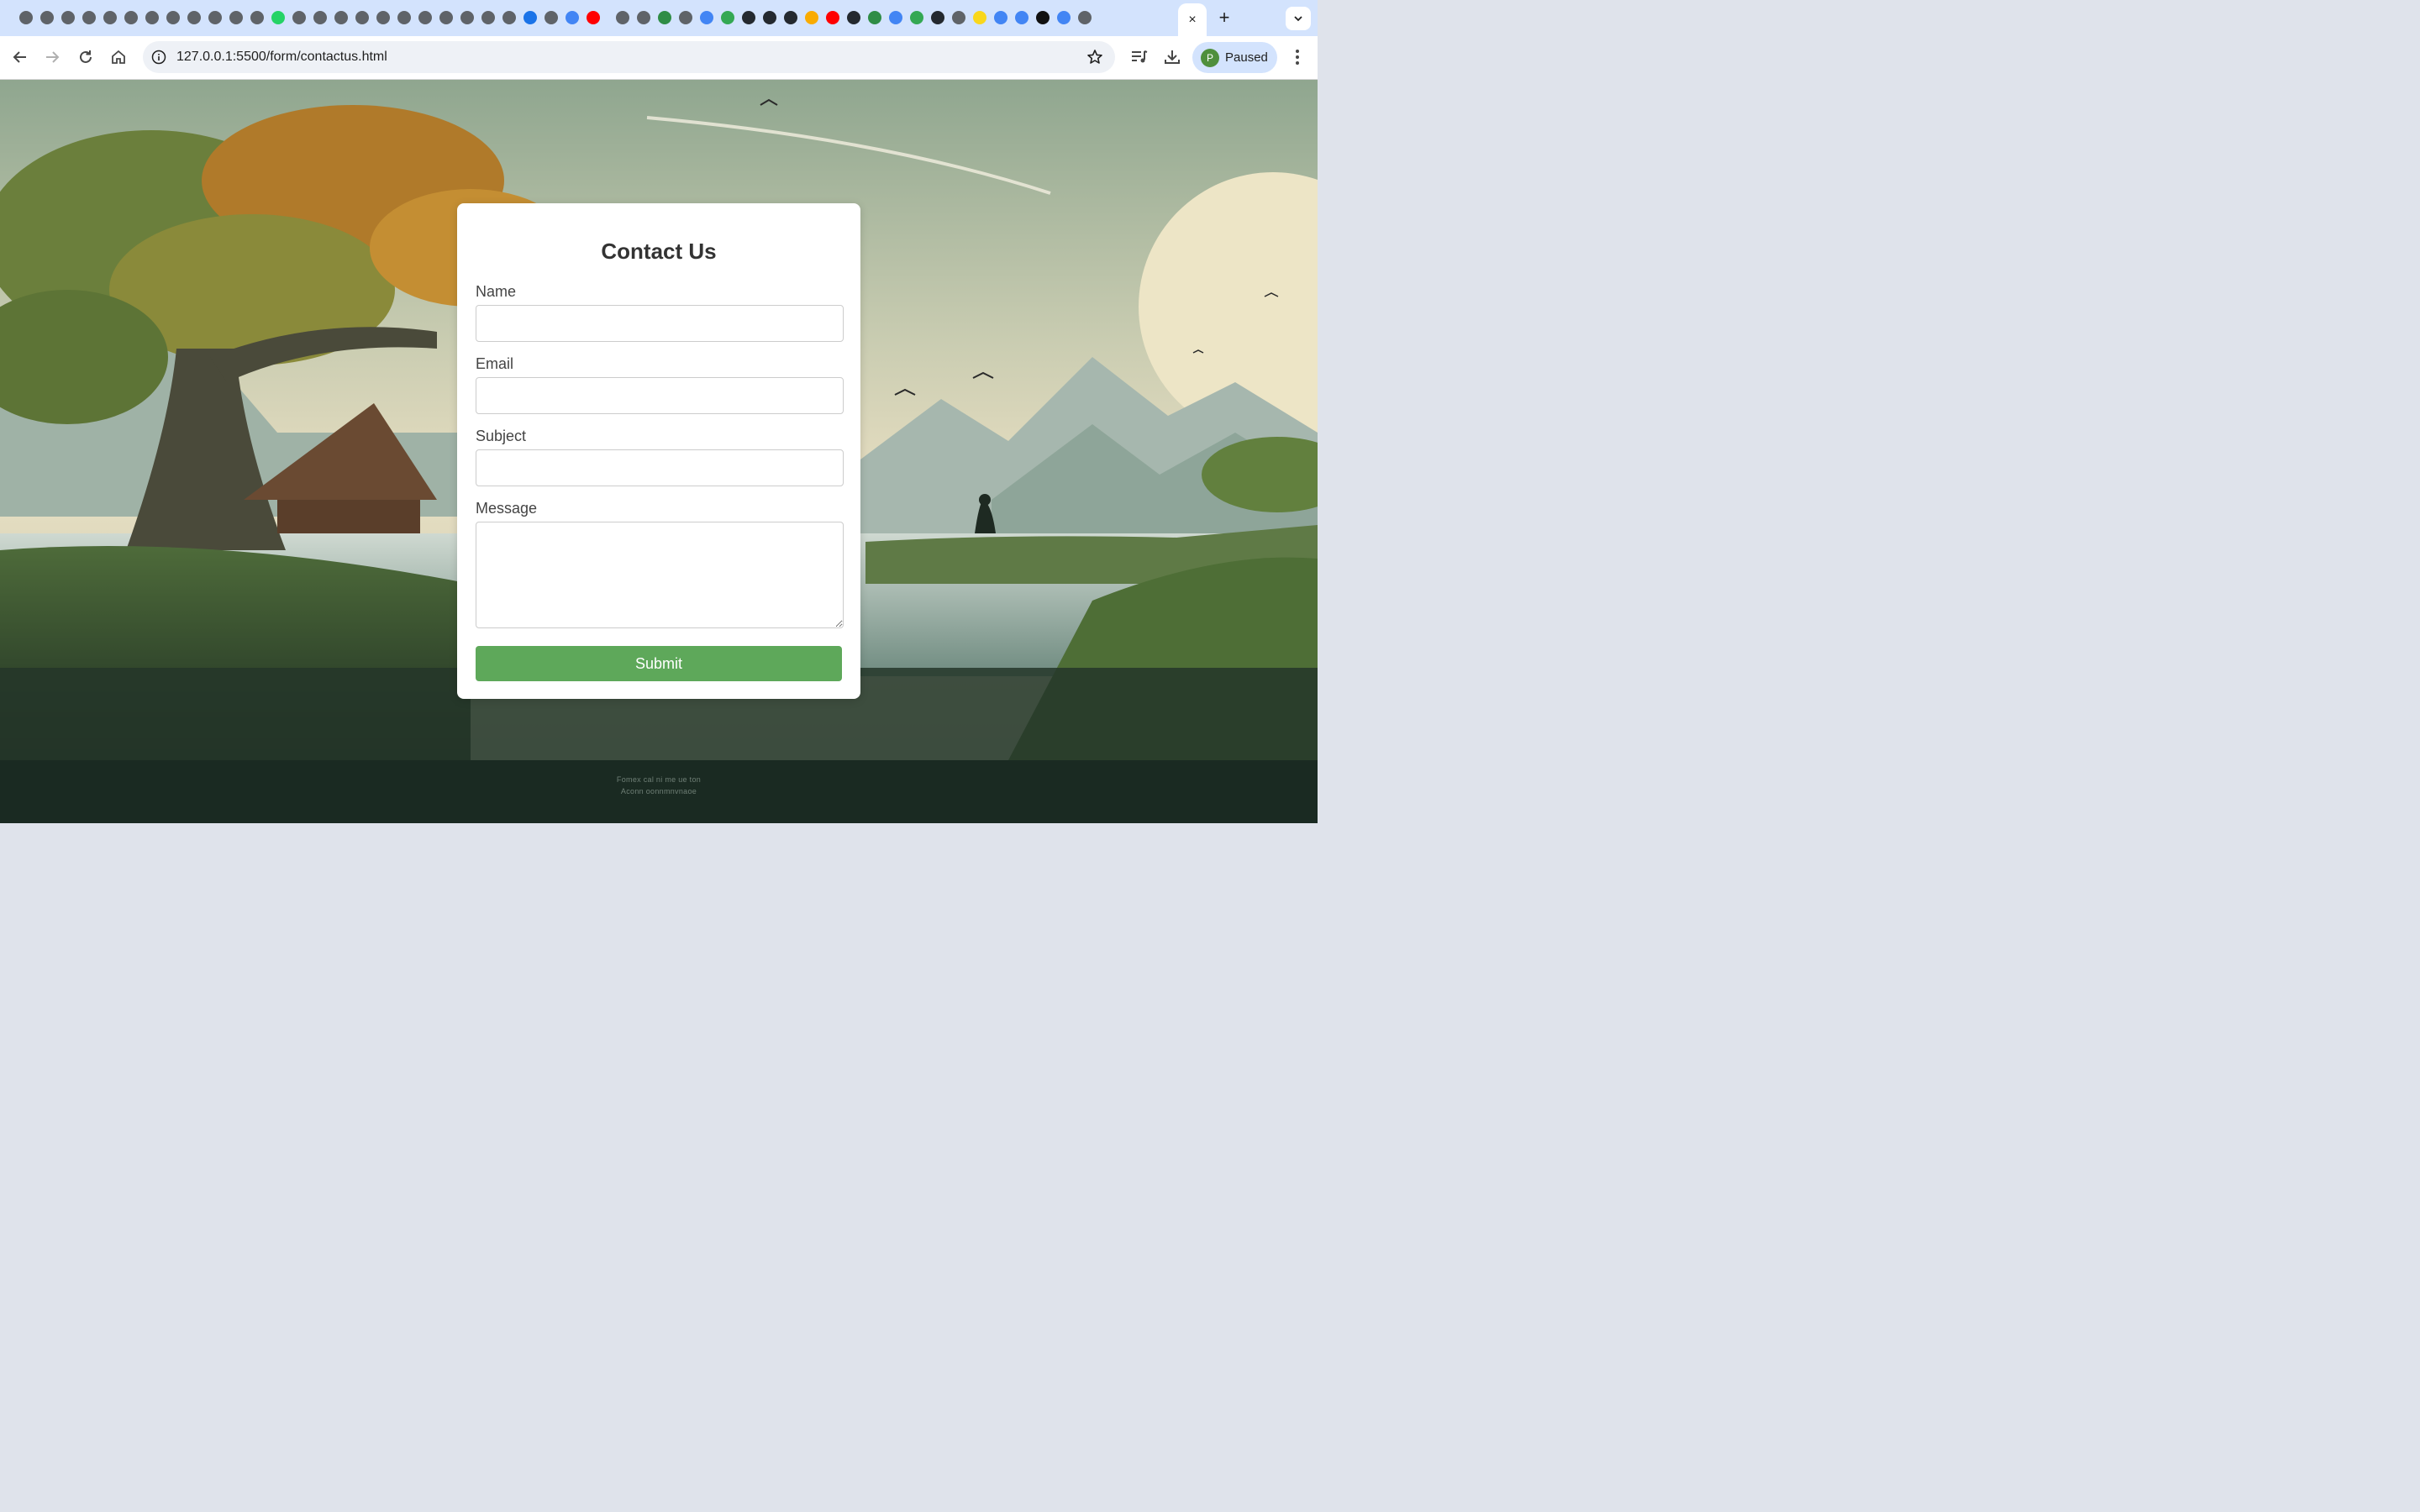 The width and height of the screenshot is (2420, 1512). Describe the element at coordinates (1172, 57) in the screenshot. I see `download-icon` at that location.